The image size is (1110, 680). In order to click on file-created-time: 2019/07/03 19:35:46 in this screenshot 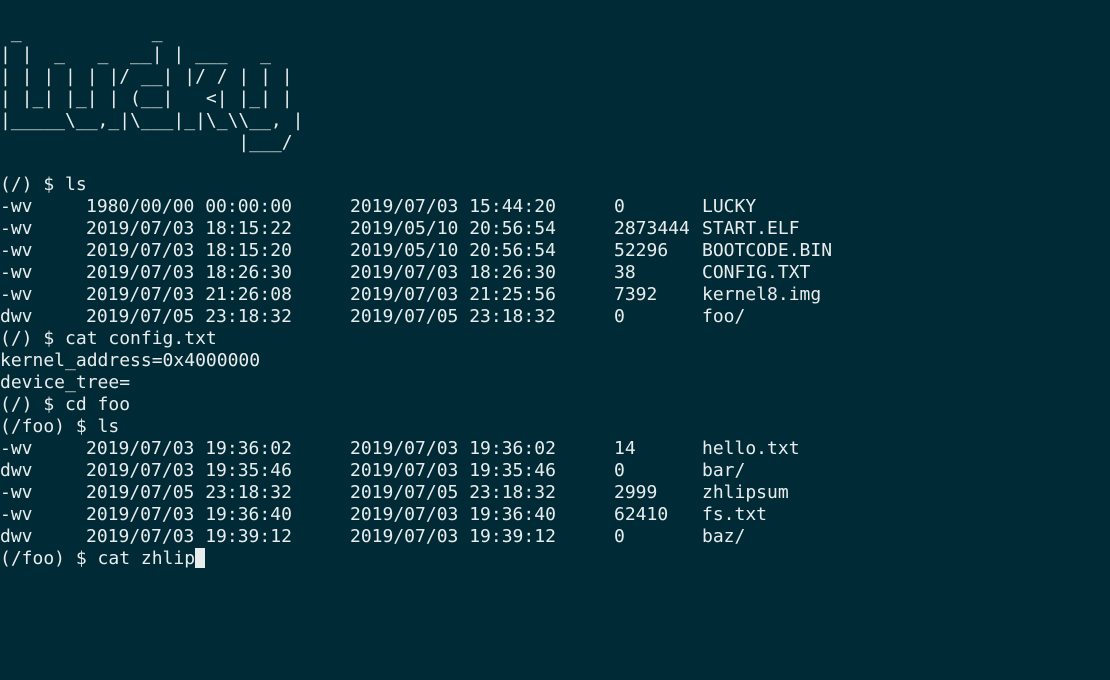, I will do `click(453, 470)`.